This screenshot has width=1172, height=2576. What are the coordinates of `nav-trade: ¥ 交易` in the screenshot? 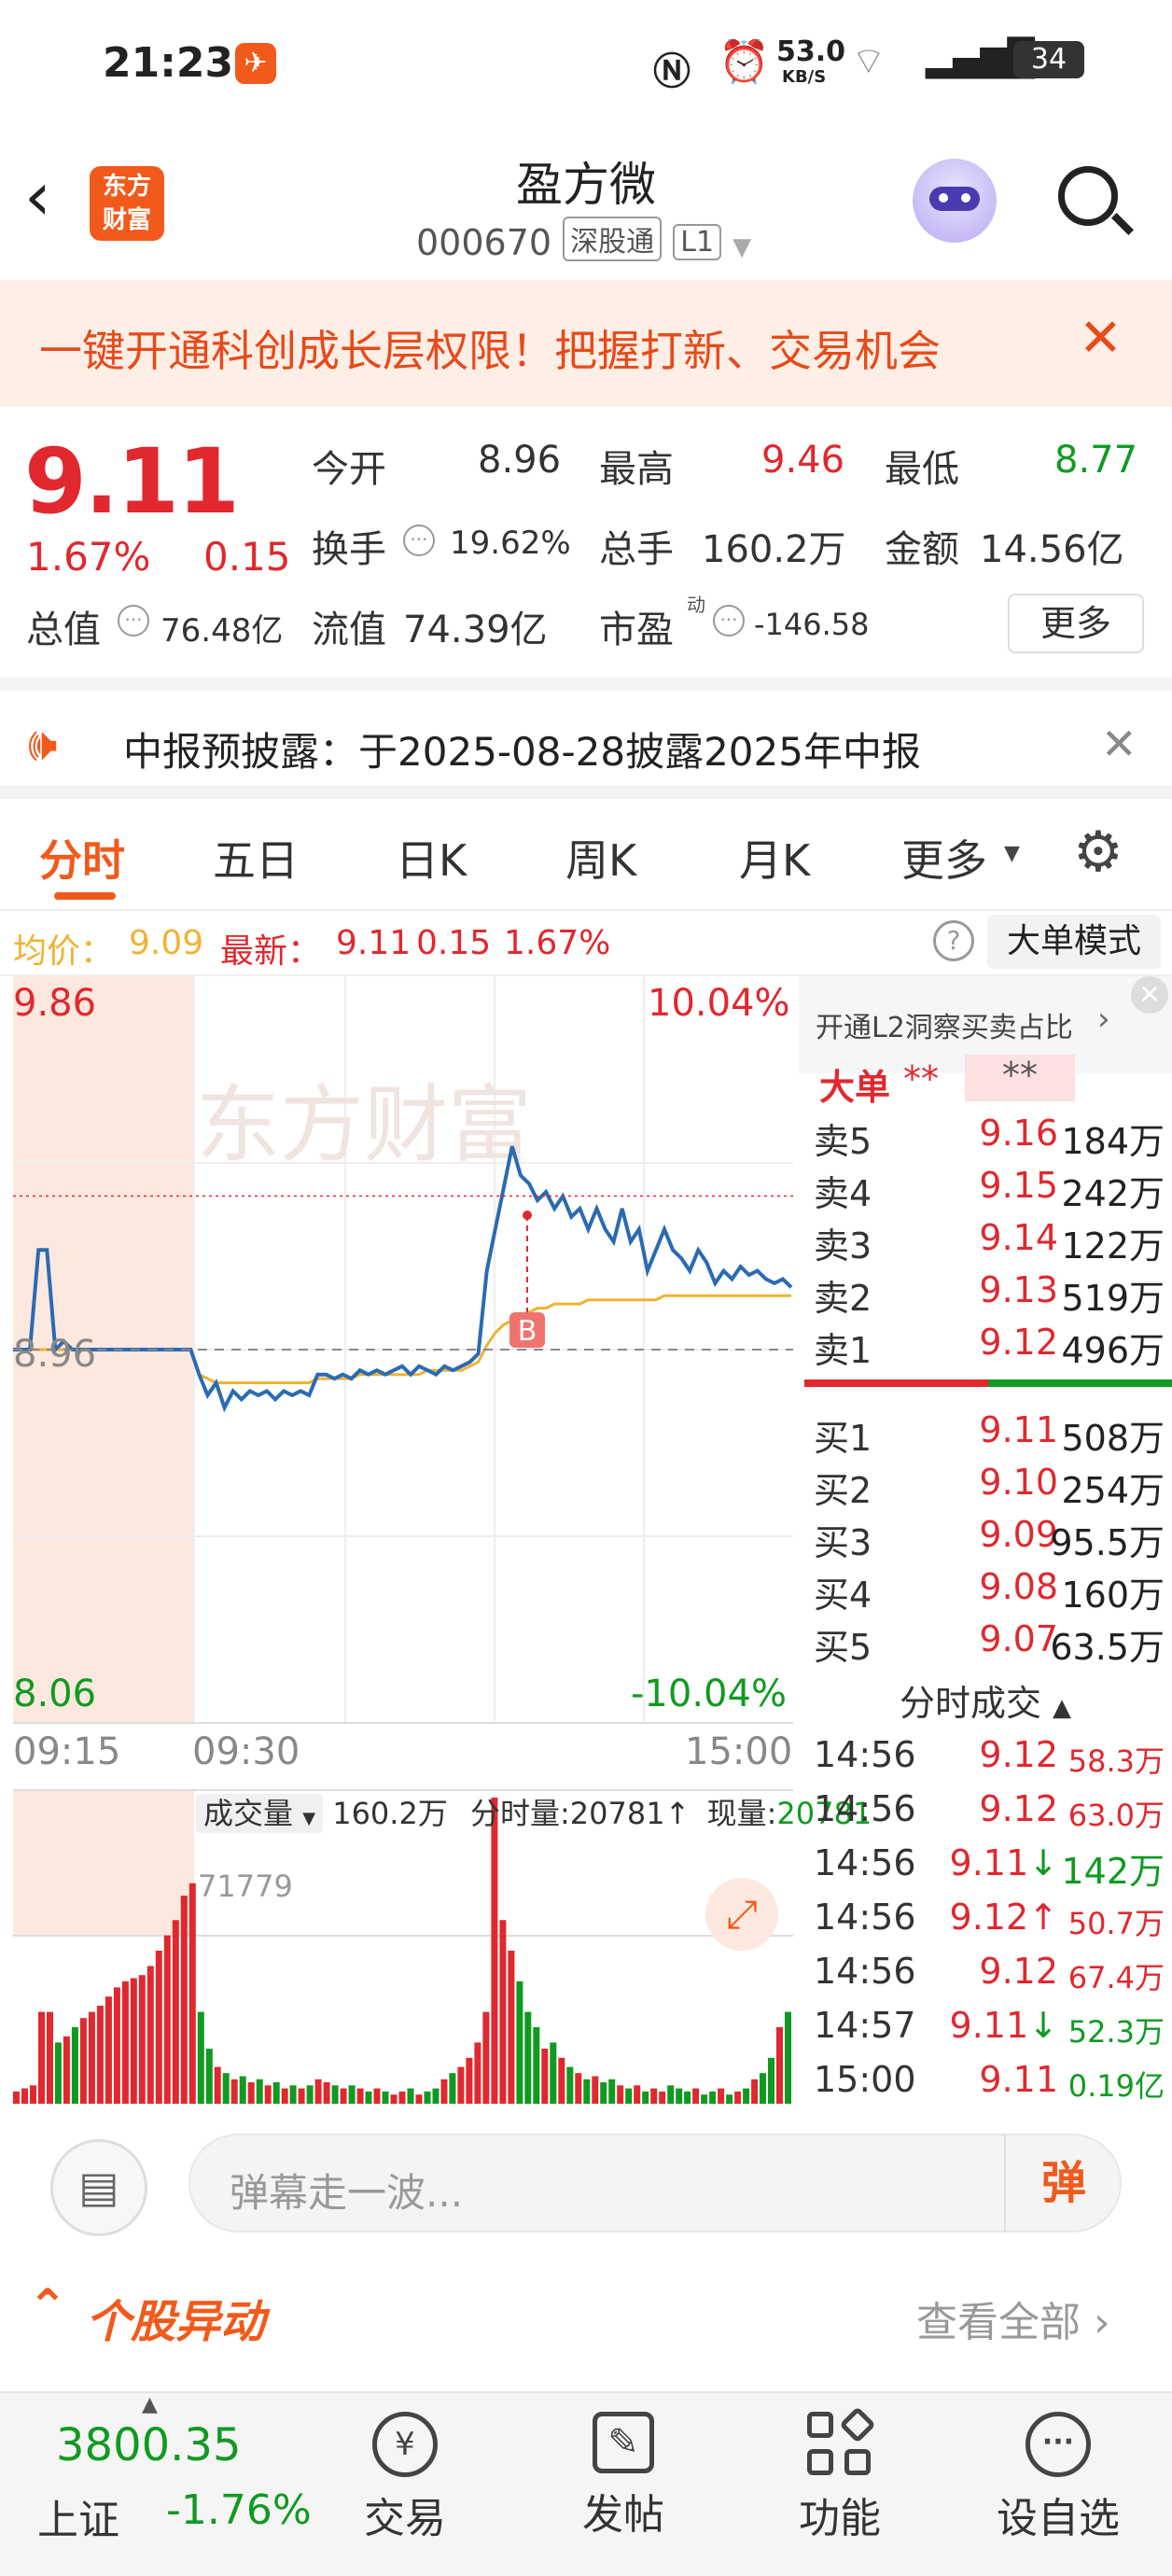 It's located at (405, 2478).